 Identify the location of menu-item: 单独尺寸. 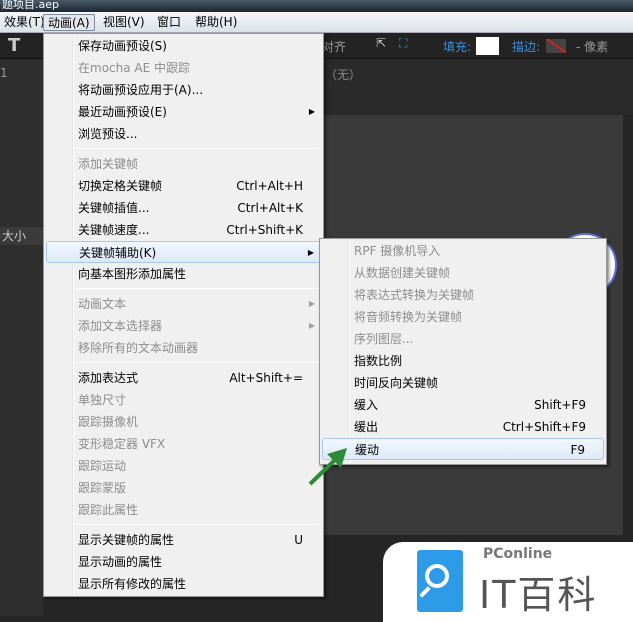
(183, 400).